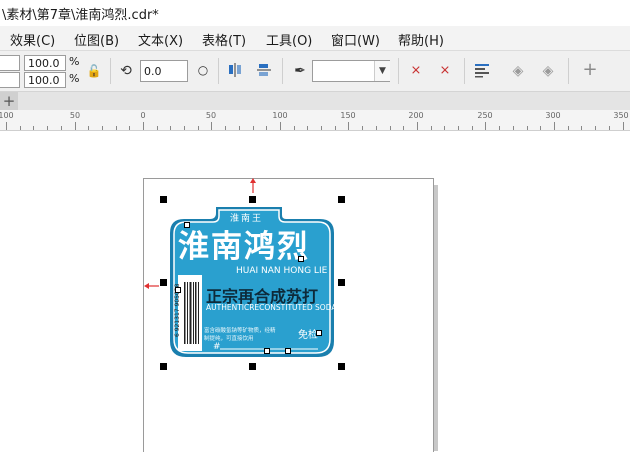 Image resolution: width=630 pixels, height=452 pixels. What do you see at coordinates (252, 366) in the screenshot?
I see `selection-handle-bottom-center` at bounding box center [252, 366].